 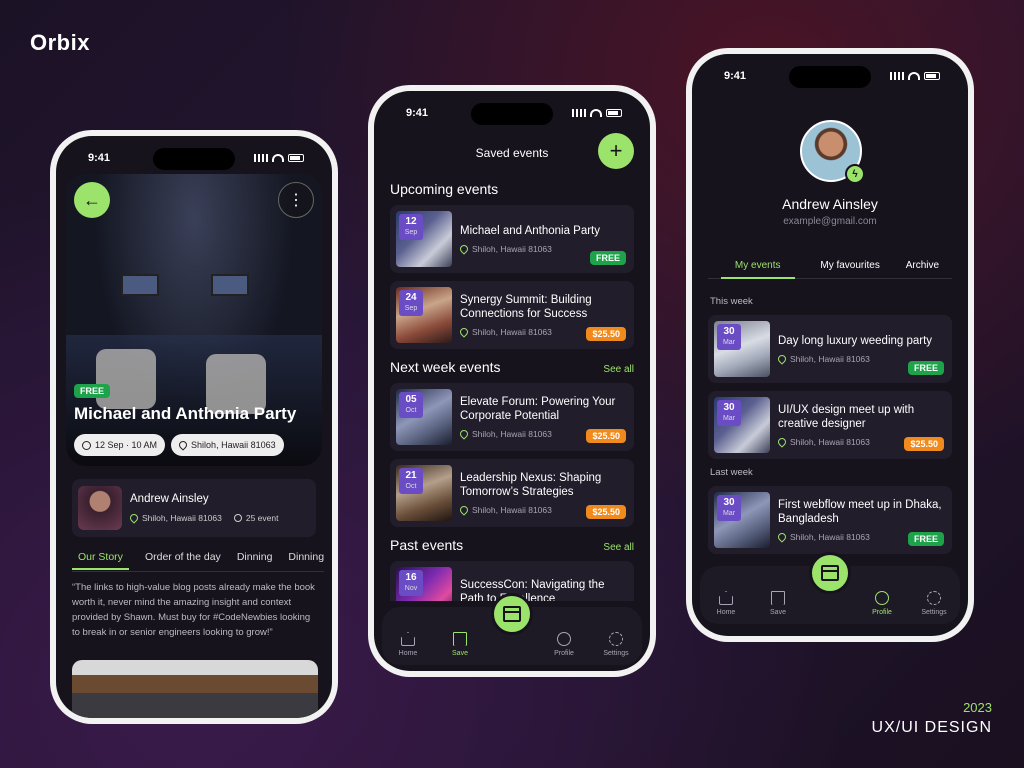 I want to click on event-title: Day long luxury weeding party, so click(x=855, y=341).